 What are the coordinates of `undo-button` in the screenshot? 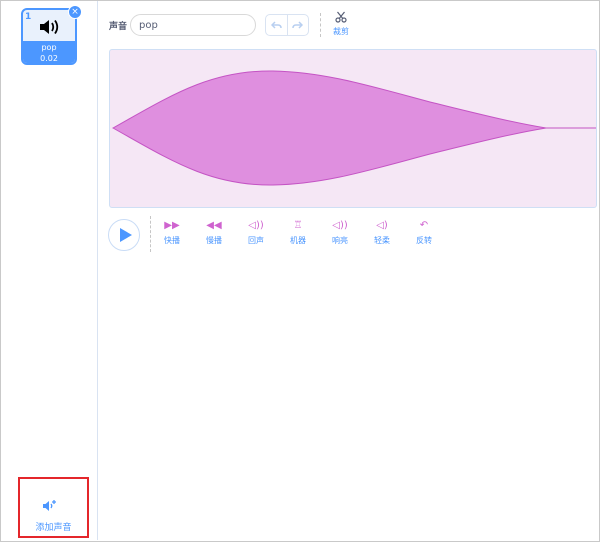 It's located at (276, 25).